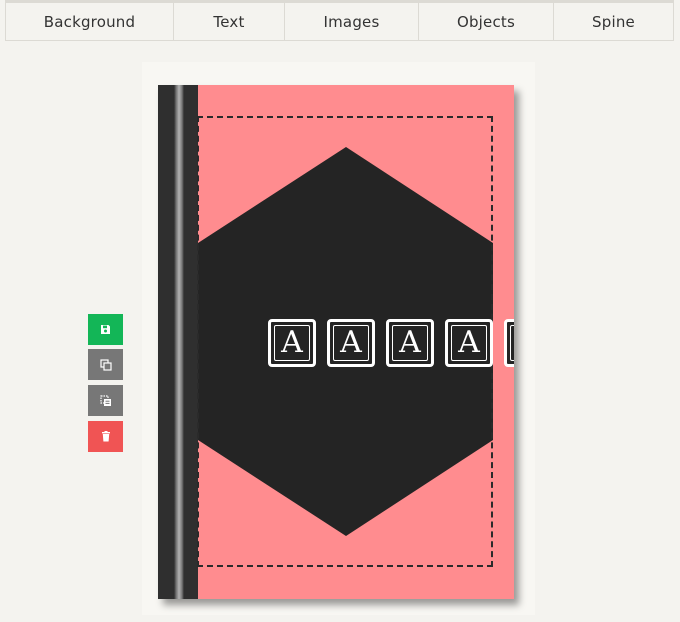 The image size is (680, 622). I want to click on tab-images: Images, so click(351, 21).